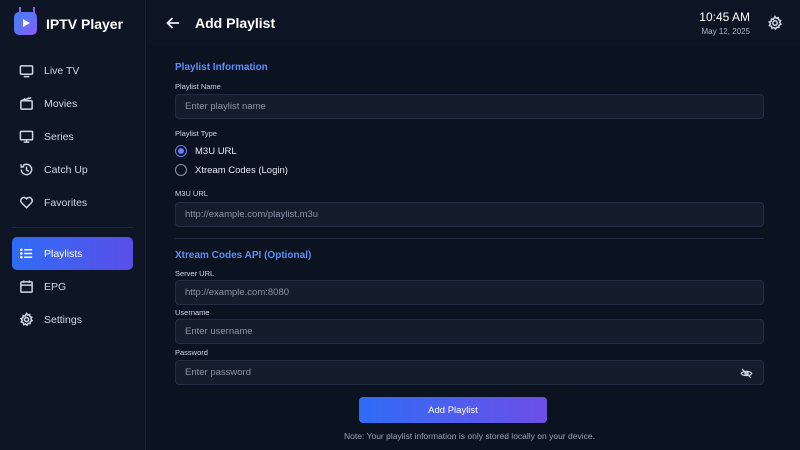 Image resolution: width=800 pixels, height=450 pixels. I want to click on sidebar-item-epg: EPG, so click(72, 286).